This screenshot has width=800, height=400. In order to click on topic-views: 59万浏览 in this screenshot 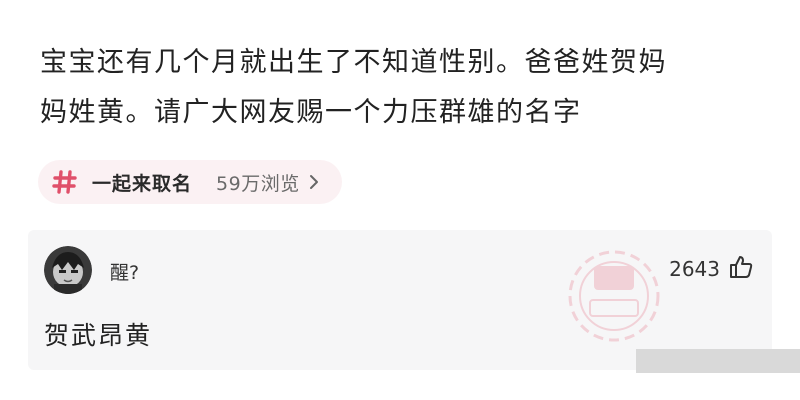, I will do `click(258, 183)`.